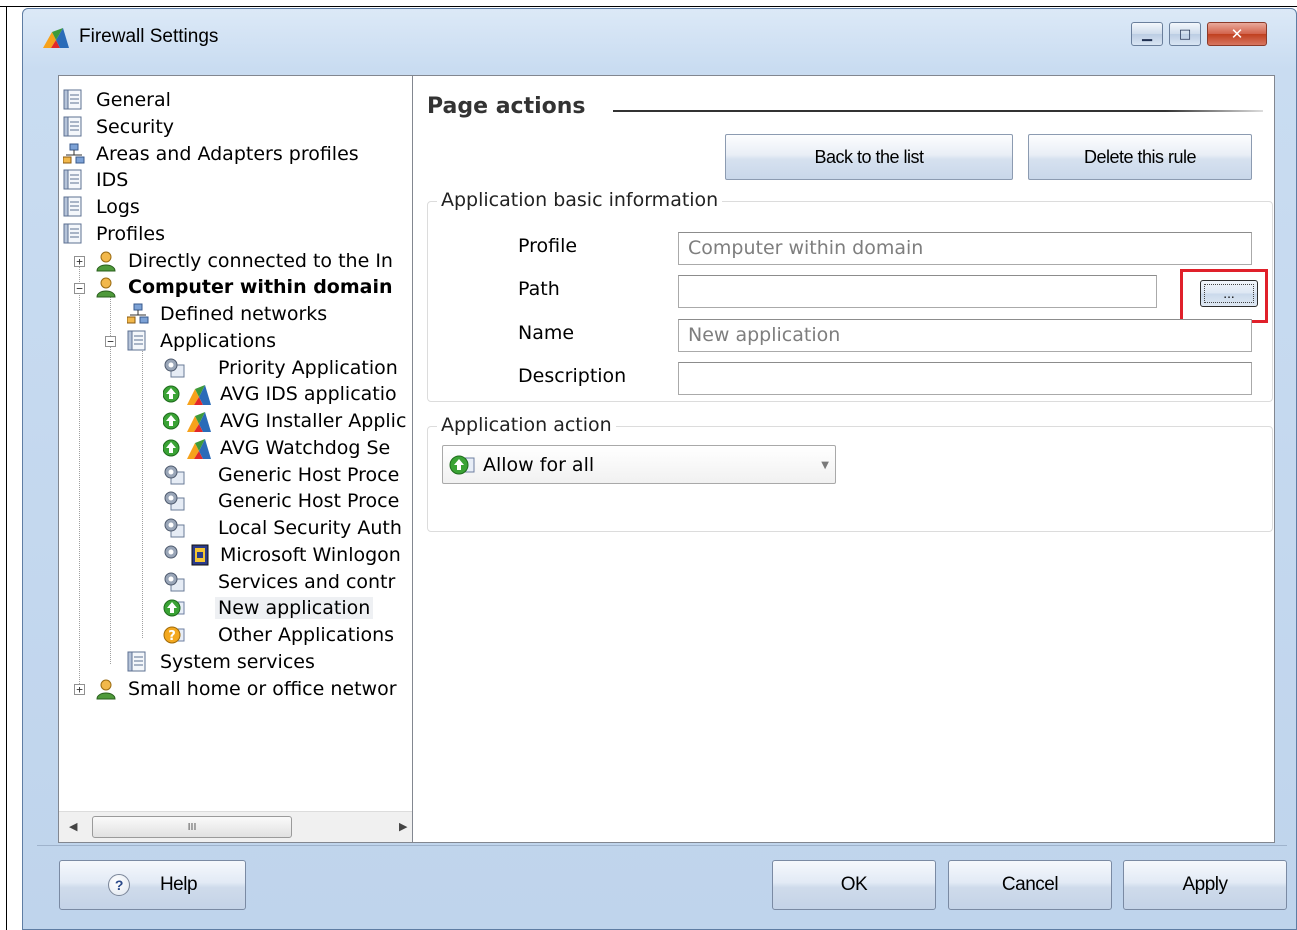 The image size is (1297, 930). What do you see at coordinates (103, 207) in the screenshot?
I see `tree-item: Logs` at bounding box center [103, 207].